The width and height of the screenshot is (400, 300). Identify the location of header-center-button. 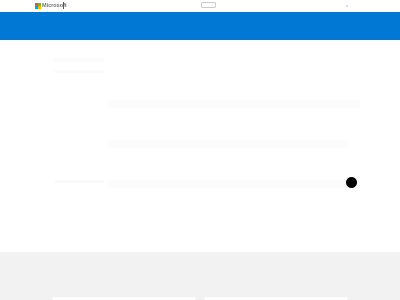
(208, 5).